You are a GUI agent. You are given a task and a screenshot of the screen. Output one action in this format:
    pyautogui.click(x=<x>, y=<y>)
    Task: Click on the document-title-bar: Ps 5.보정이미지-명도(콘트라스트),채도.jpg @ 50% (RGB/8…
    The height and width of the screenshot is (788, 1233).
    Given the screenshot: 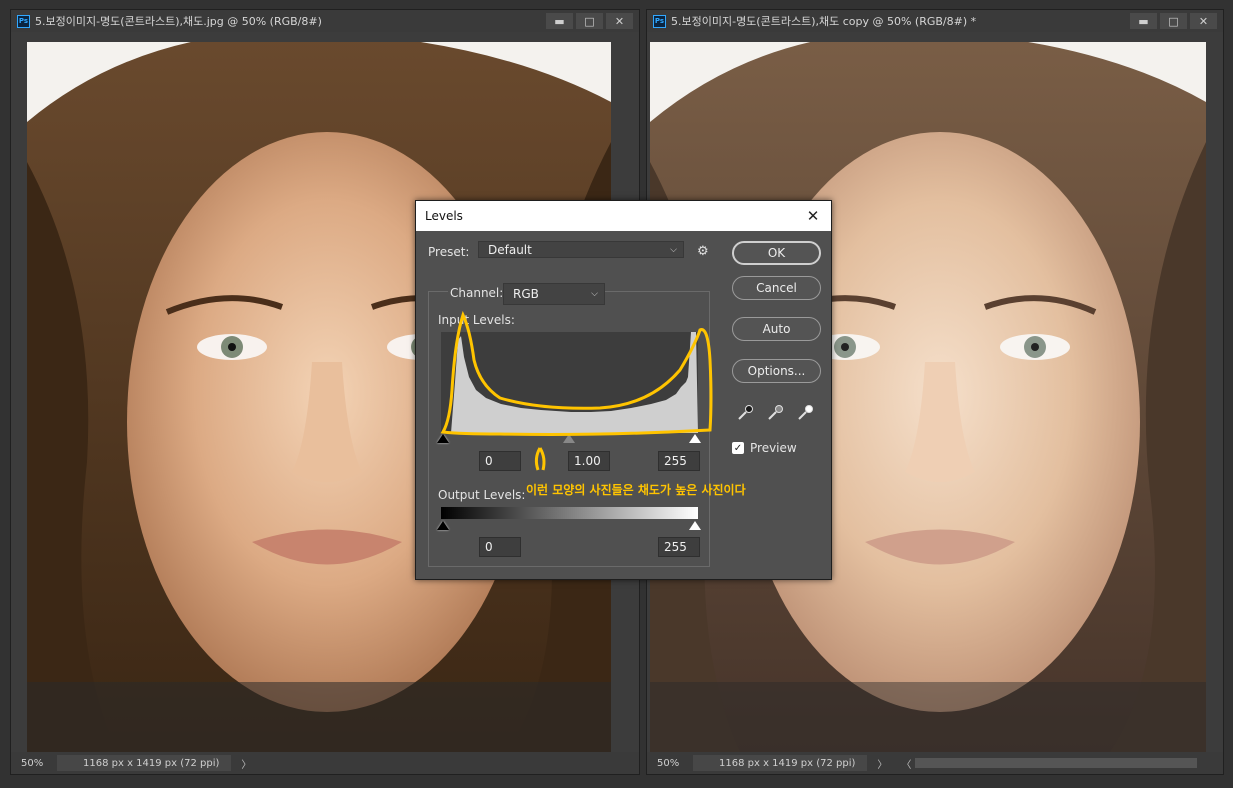 What is the action you would take?
    pyautogui.click(x=325, y=21)
    